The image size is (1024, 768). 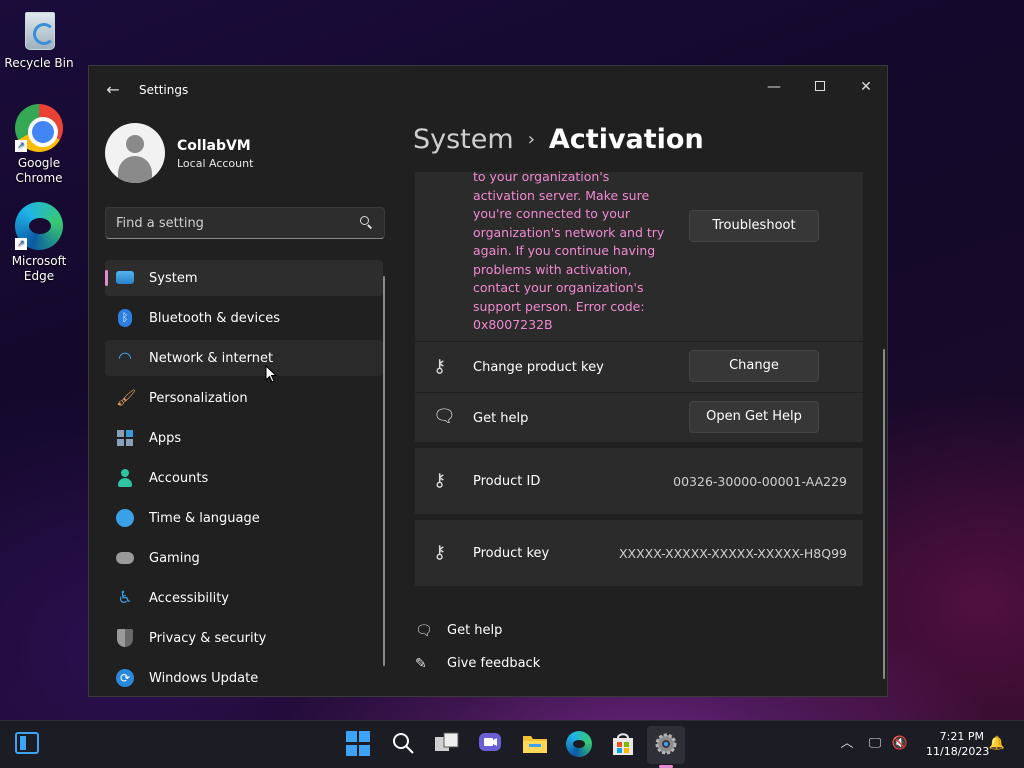 I want to click on apps-grid-icon, so click(x=125, y=438).